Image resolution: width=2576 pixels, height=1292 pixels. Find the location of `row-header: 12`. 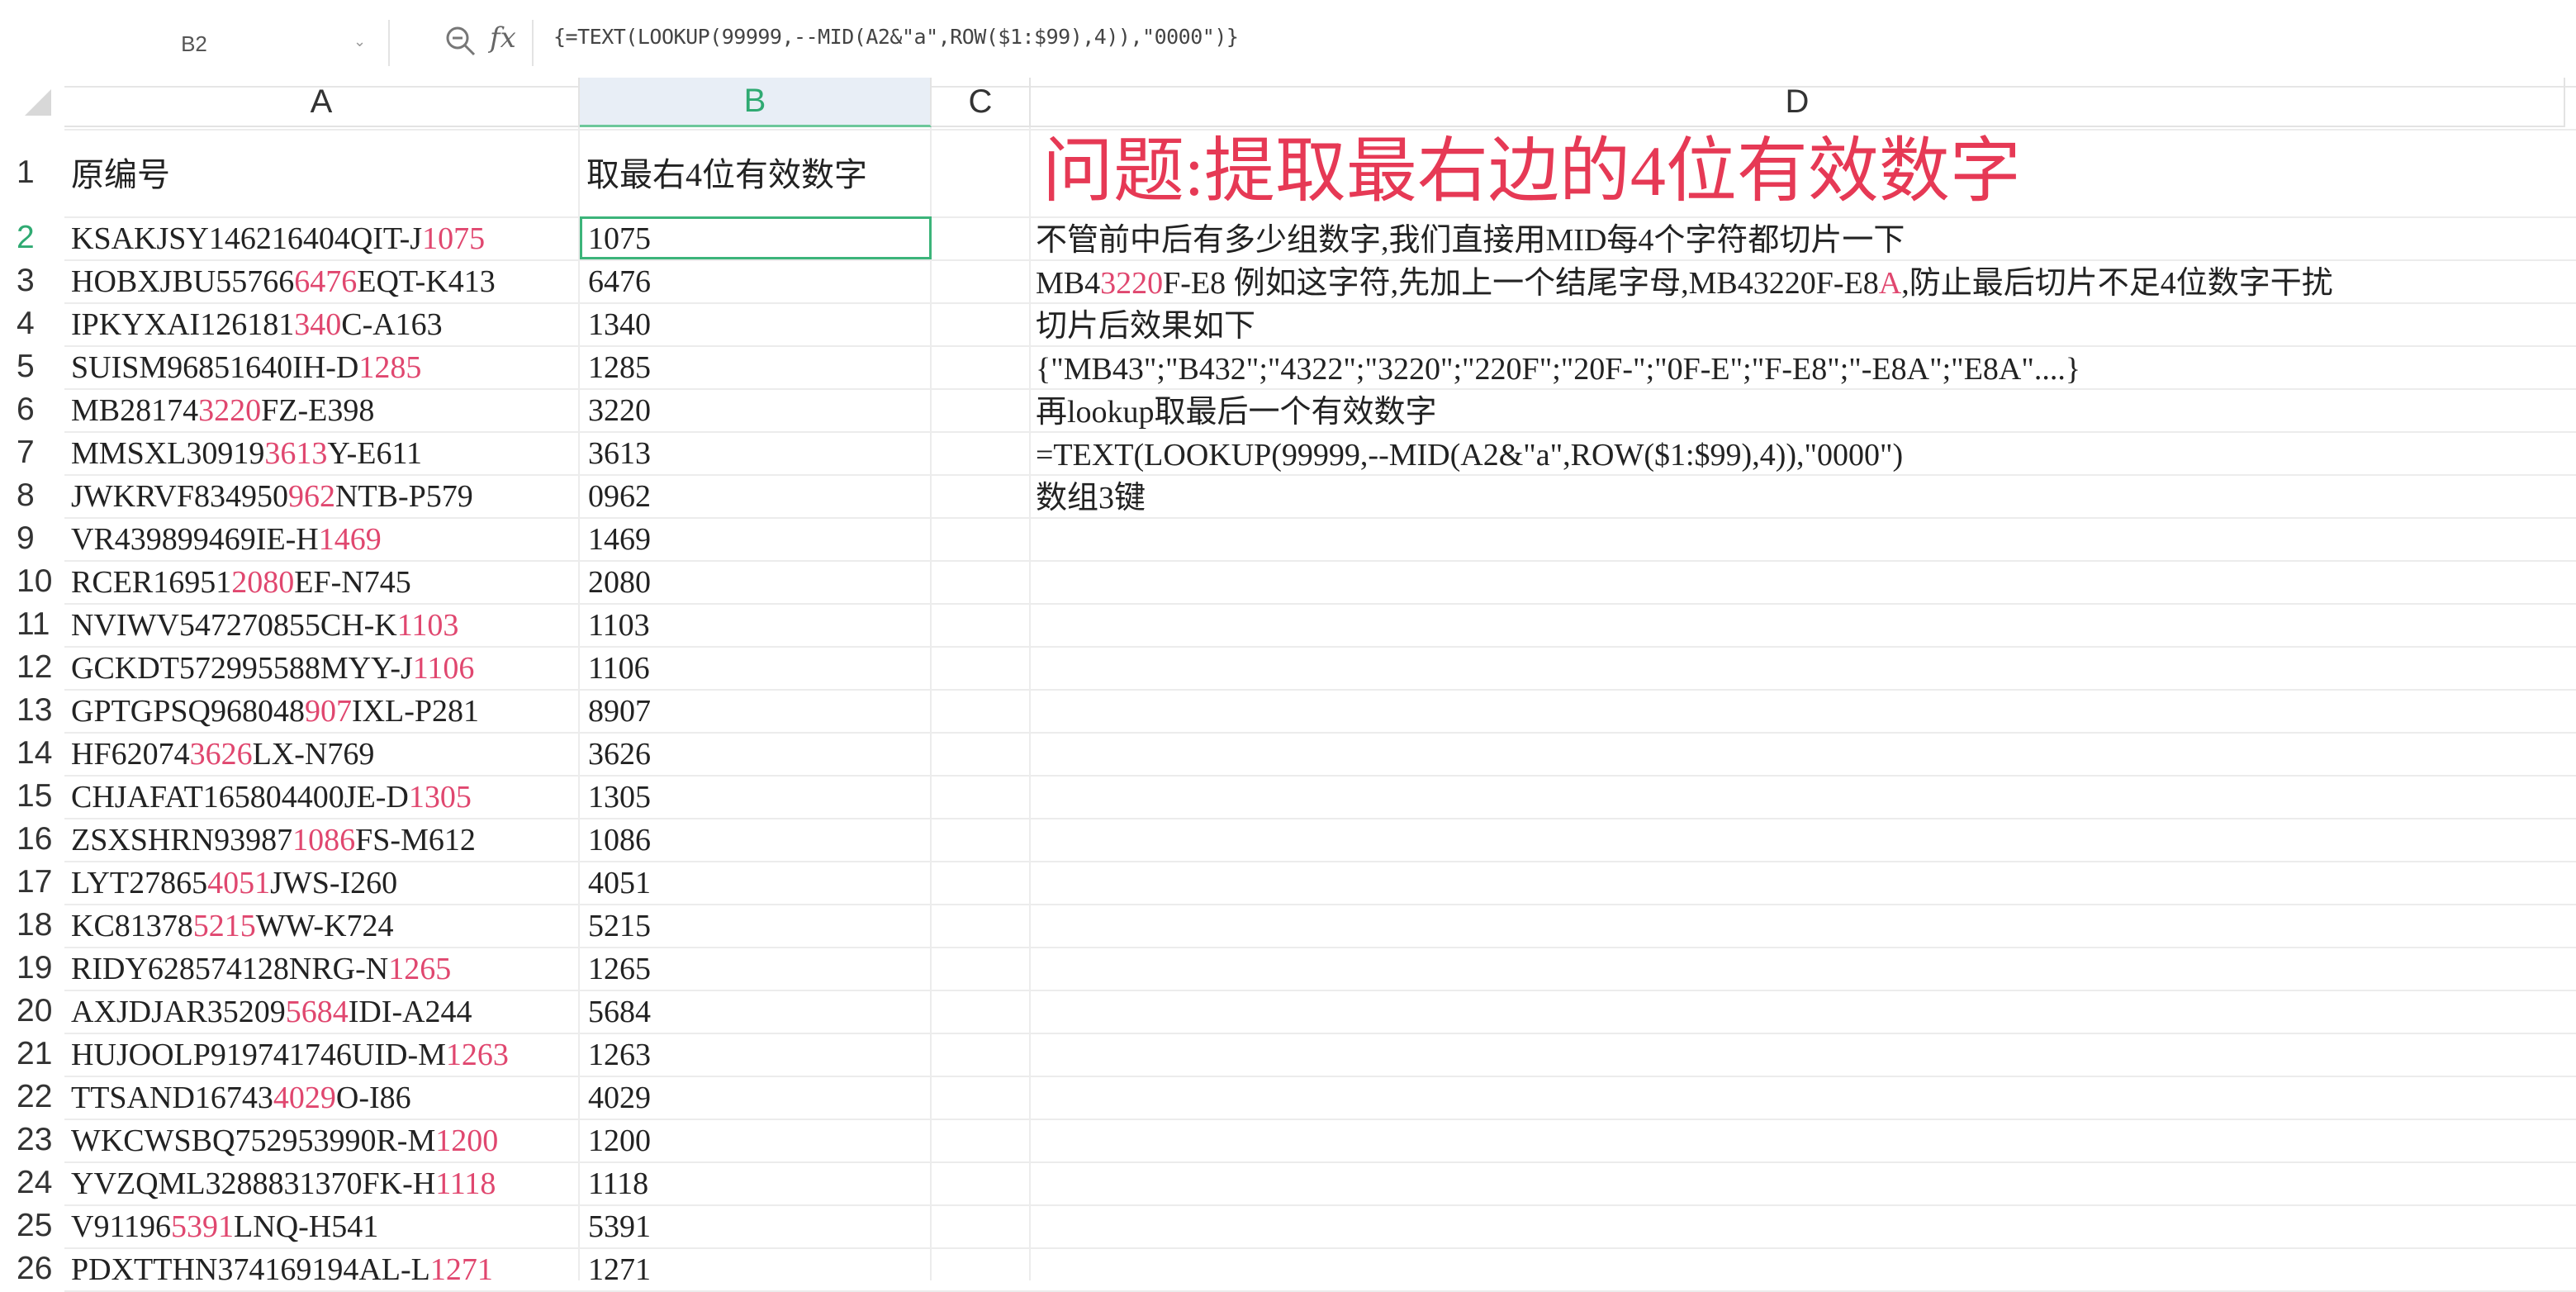

row-header: 12 is located at coordinates (32, 667).